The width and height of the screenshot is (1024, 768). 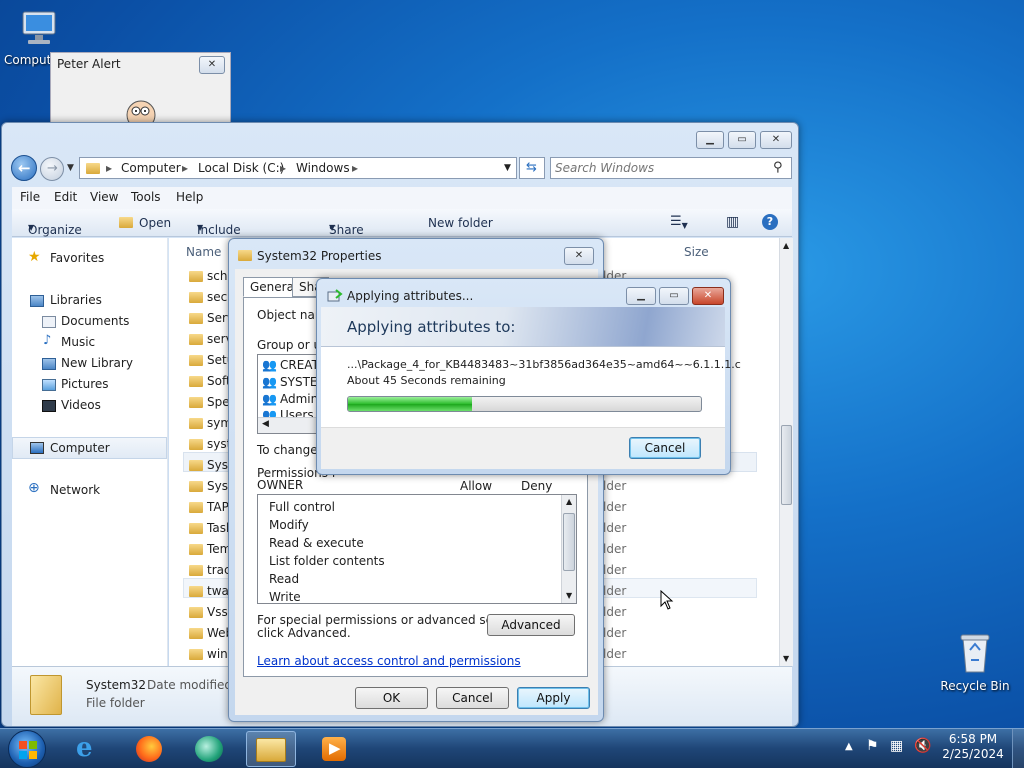 I want to click on nav-pictures: Pictures, so click(x=85, y=384).